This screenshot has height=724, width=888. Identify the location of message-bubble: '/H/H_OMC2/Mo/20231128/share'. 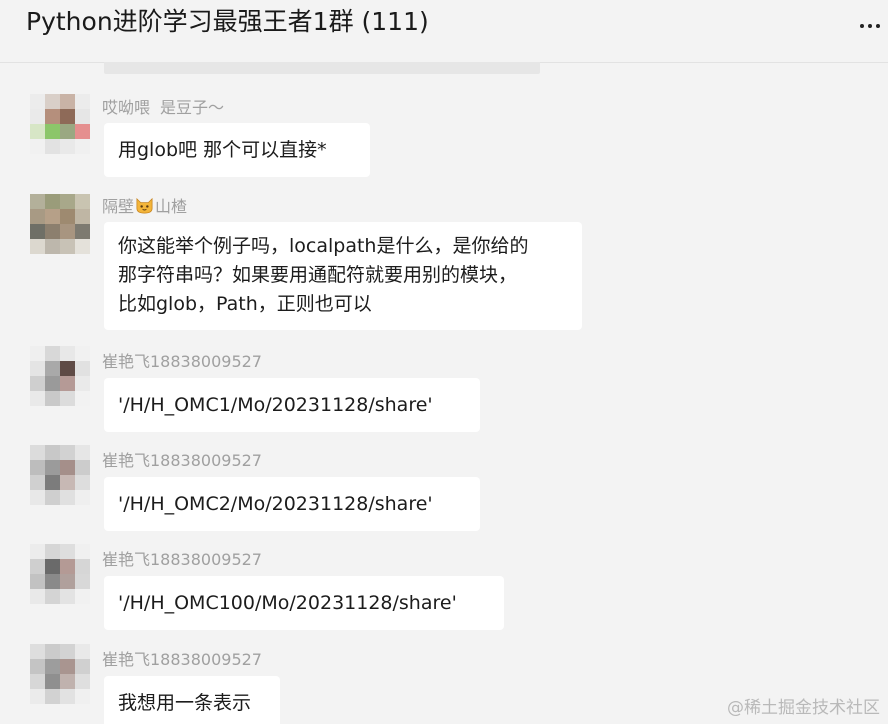
(292, 504).